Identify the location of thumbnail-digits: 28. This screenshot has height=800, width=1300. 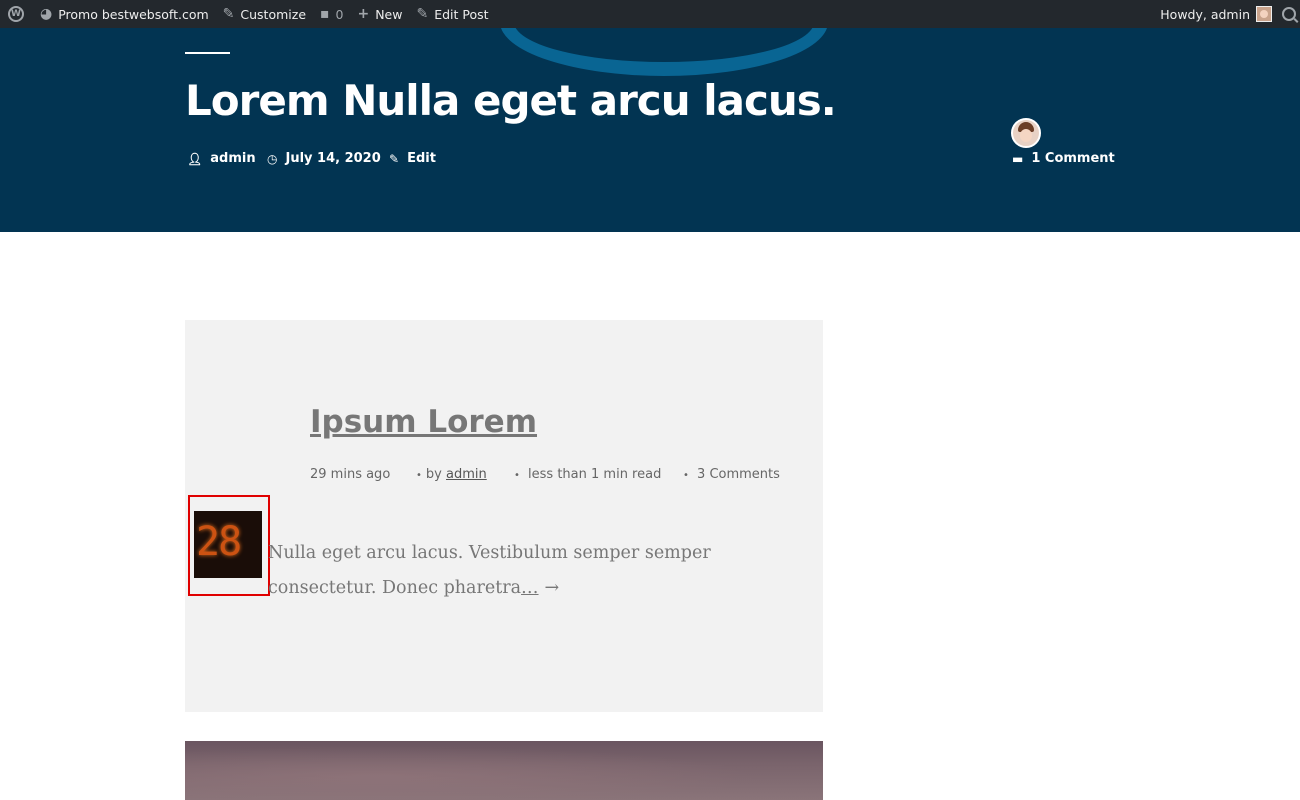
(219, 542).